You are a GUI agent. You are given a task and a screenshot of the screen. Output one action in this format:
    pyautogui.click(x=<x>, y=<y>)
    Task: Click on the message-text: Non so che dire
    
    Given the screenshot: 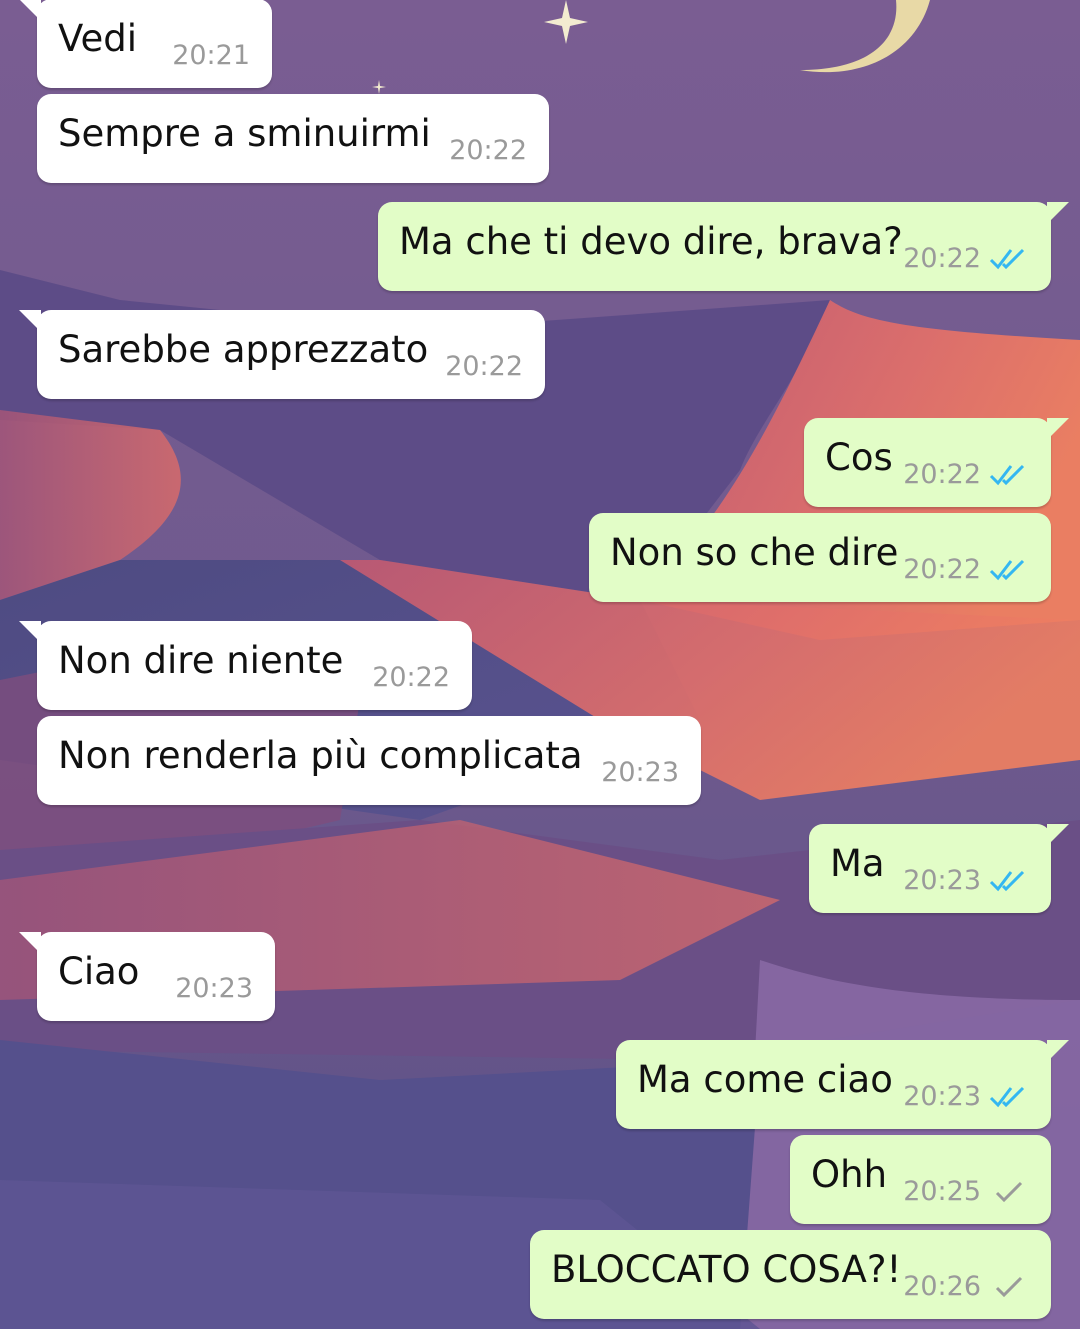 What is the action you would take?
    pyautogui.click(x=754, y=552)
    